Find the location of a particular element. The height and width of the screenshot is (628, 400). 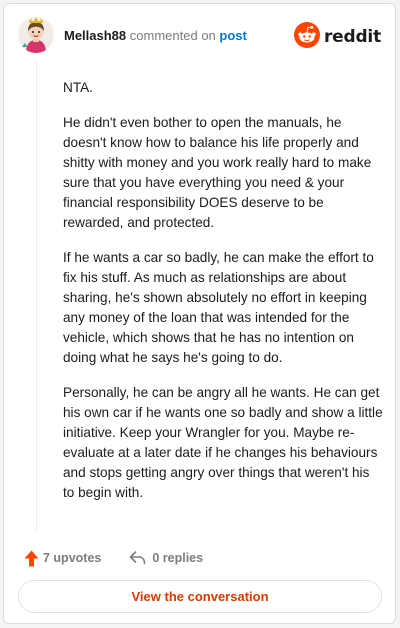

reddit-wordmark: reddit is located at coordinates (352, 37).